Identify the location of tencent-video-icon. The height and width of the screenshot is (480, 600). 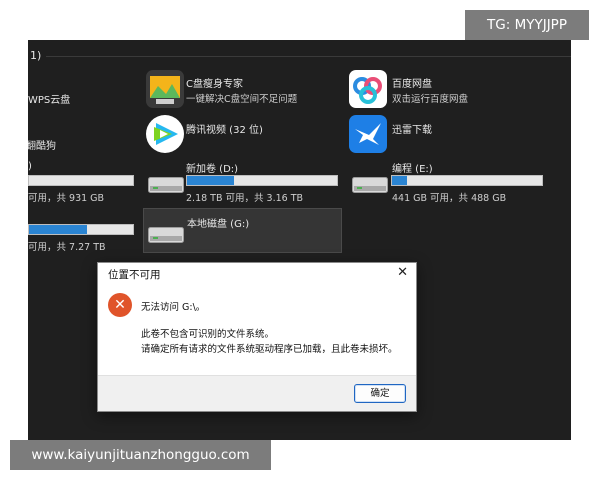
(165, 134).